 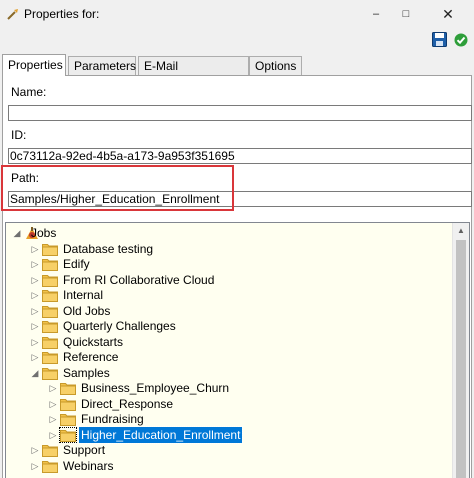 I want to click on tree-node-label: Business_Employee_Churn, so click(x=155, y=388).